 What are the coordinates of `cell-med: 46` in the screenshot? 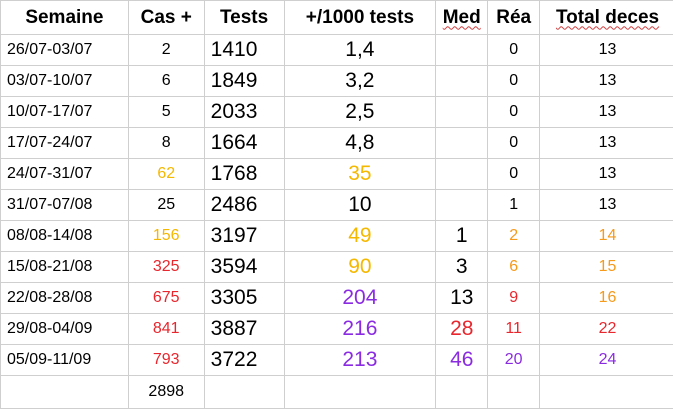 It's located at (462, 360).